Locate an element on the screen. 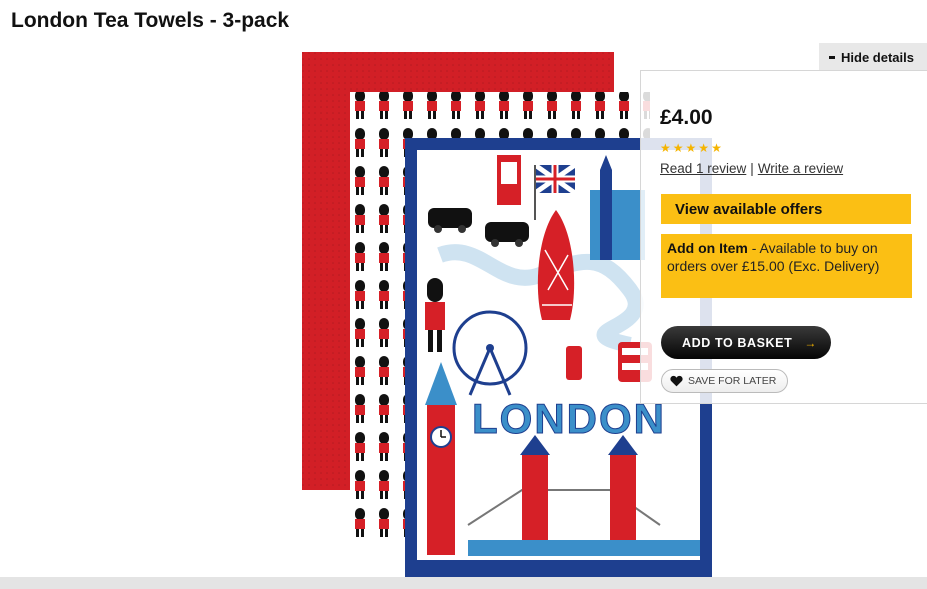 The image size is (927, 589). add-to-basket-button: ADD TO BASKET → is located at coordinates (746, 342).